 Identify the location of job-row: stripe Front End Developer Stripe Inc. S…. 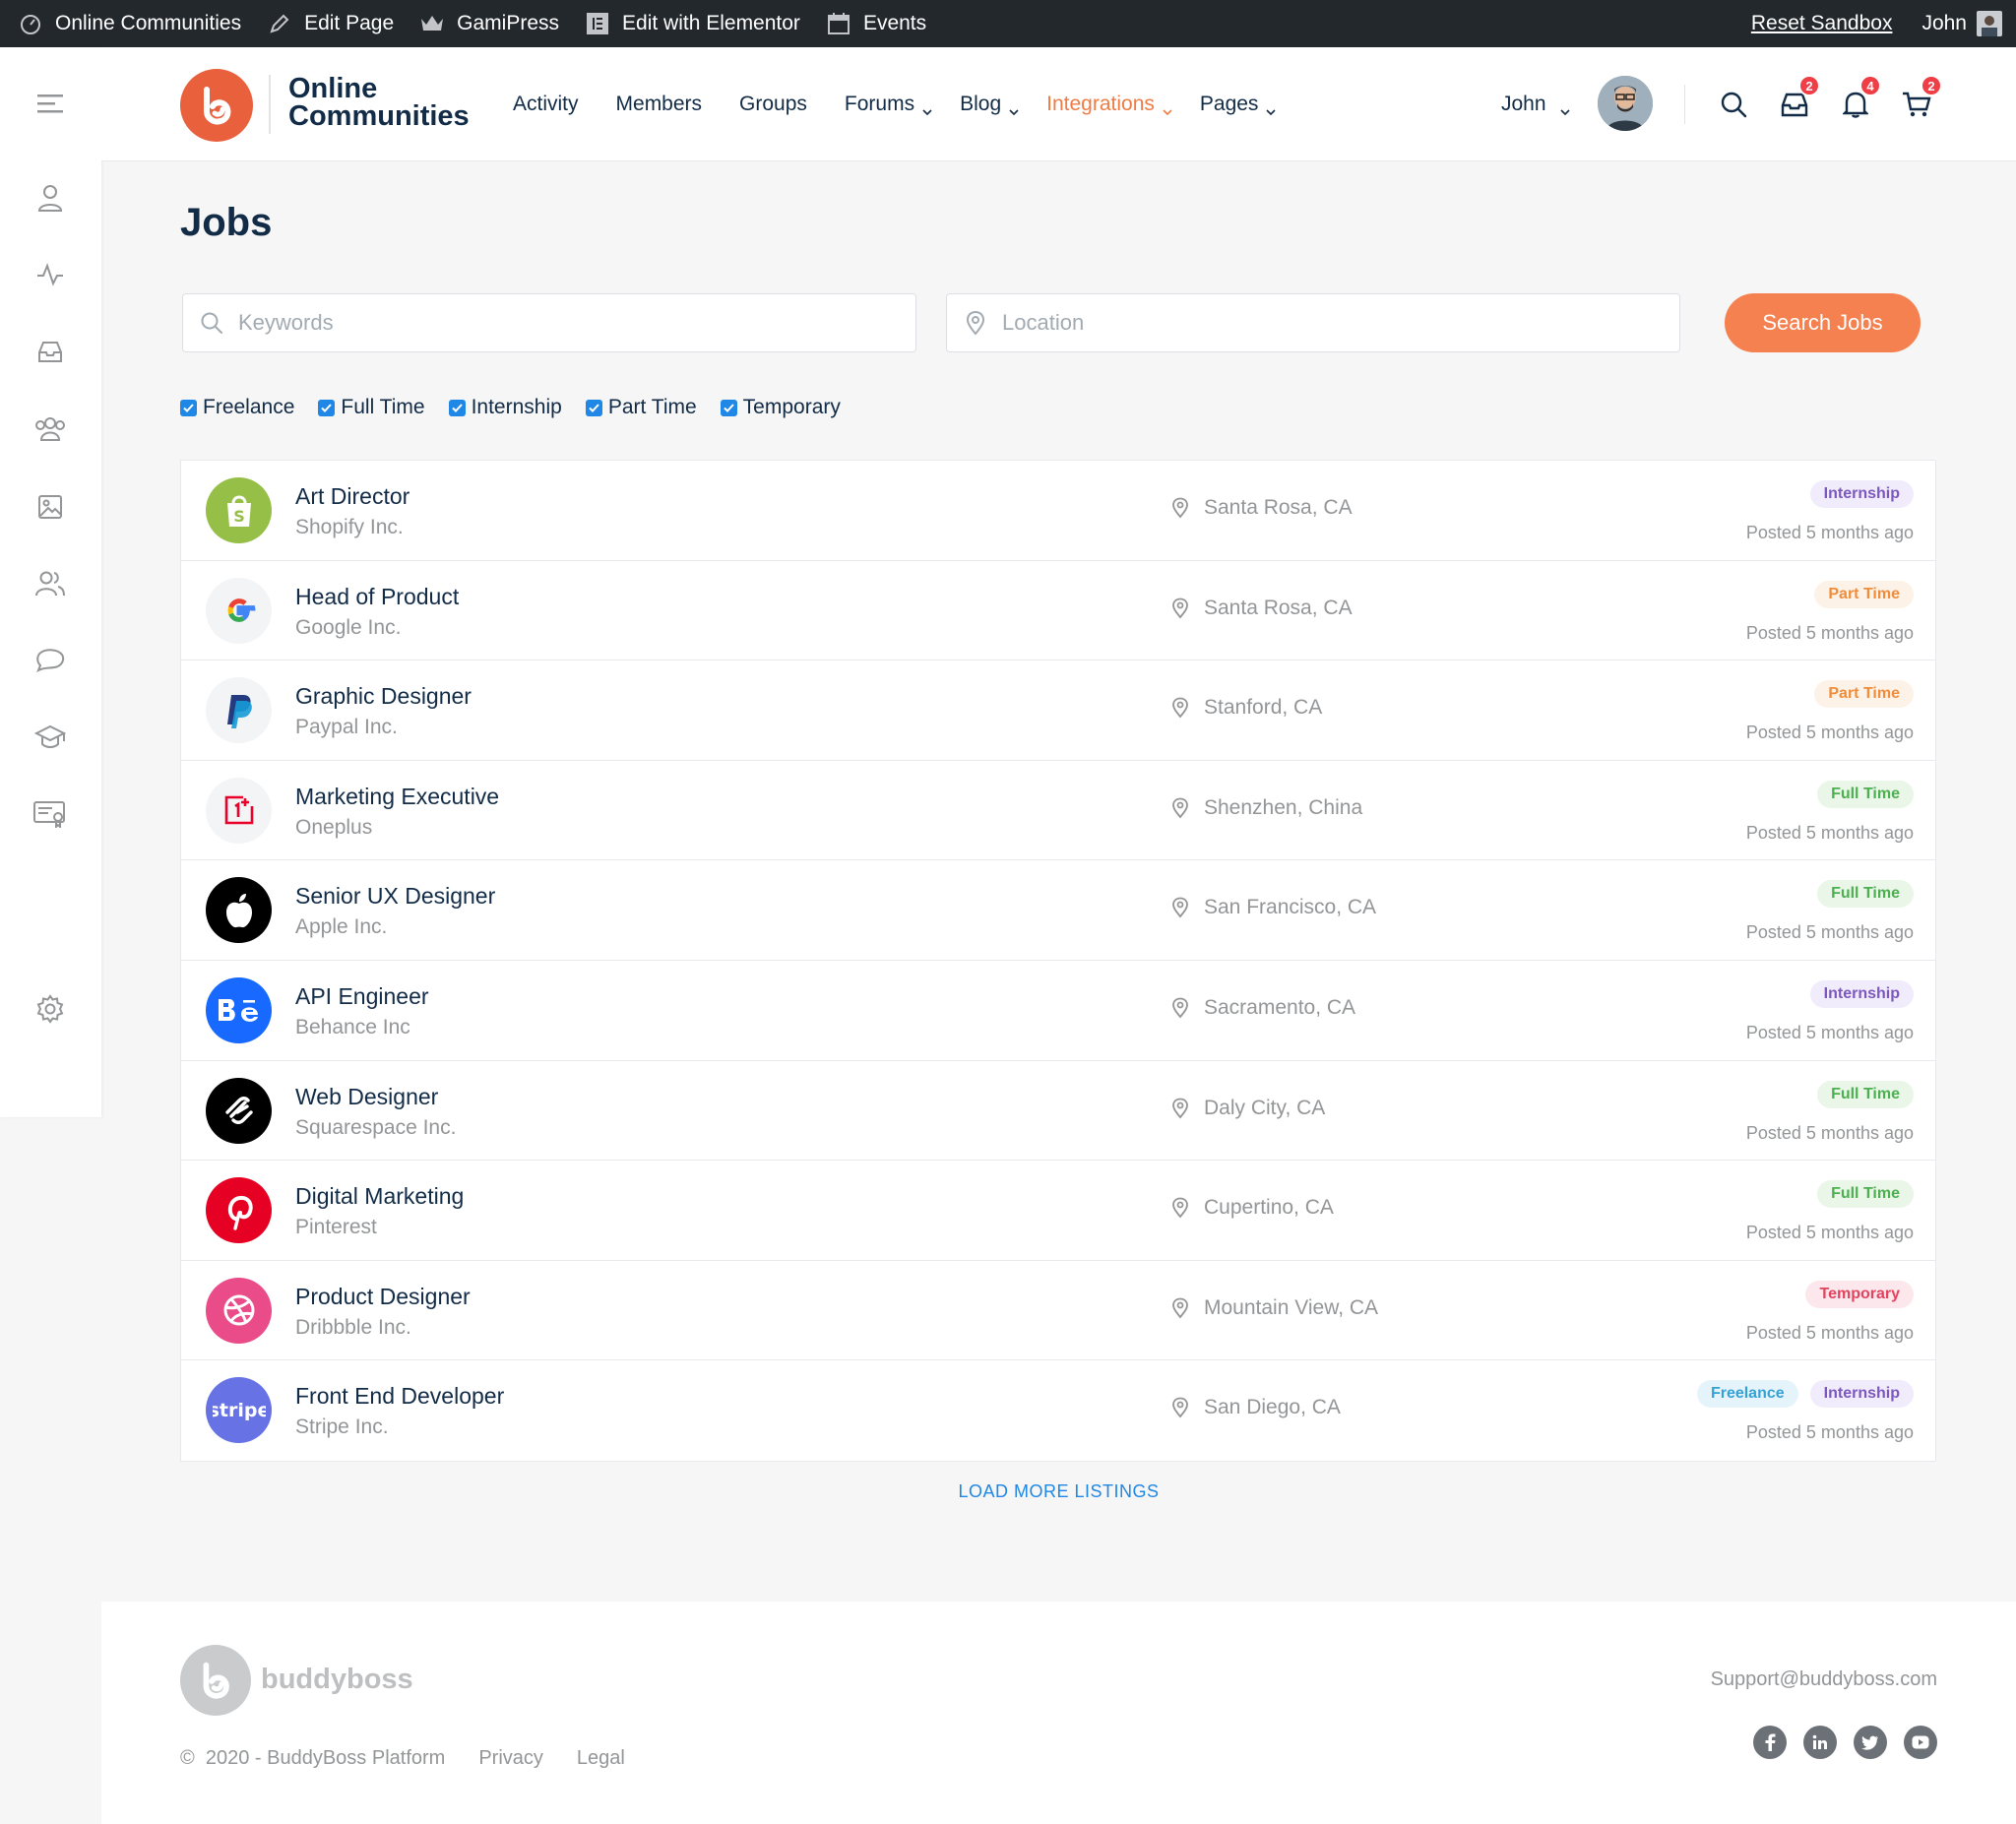
(1058, 1410).